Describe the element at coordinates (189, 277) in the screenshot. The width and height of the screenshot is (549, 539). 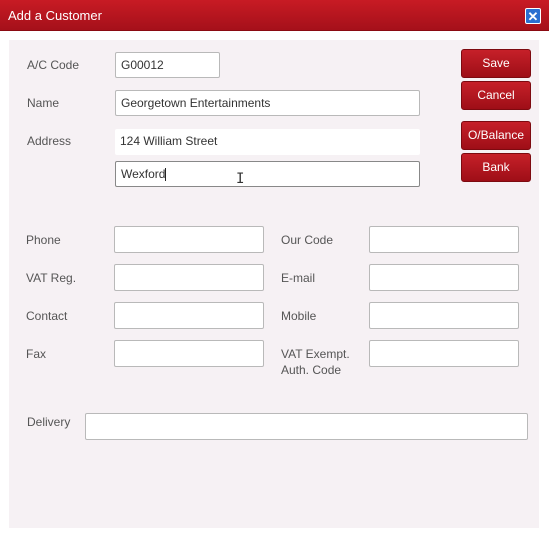
I see `vat-reg-input` at that location.